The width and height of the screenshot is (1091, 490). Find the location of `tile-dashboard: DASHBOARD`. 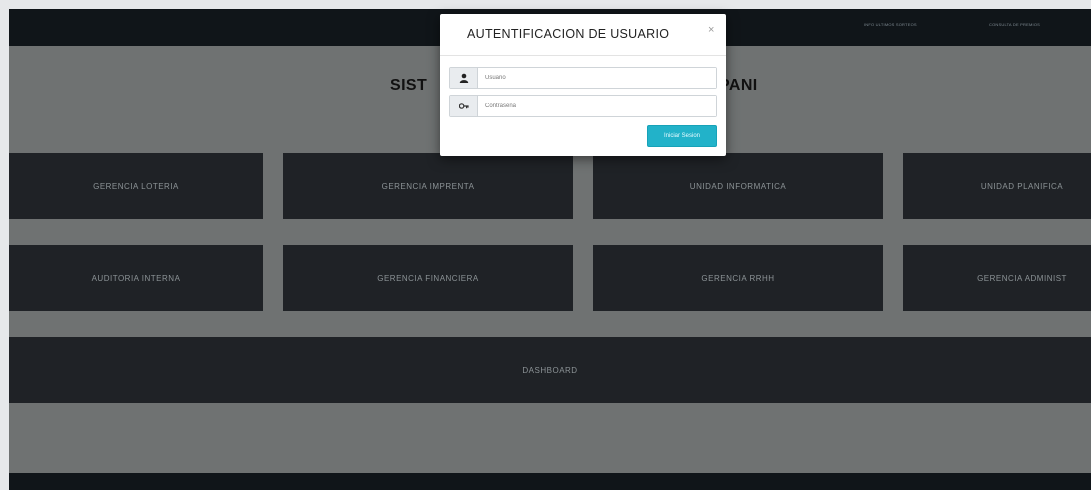

tile-dashboard: DASHBOARD is located at coordinates (550, 370).